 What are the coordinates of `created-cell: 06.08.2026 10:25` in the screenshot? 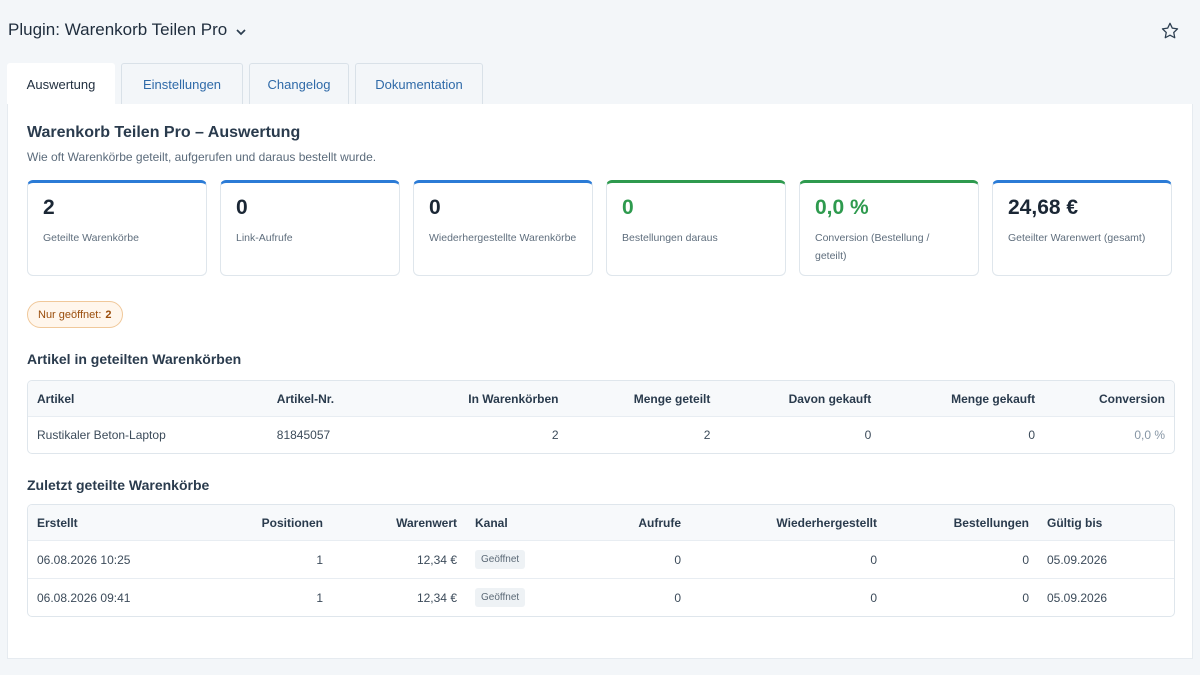 It's located at (84, 559).